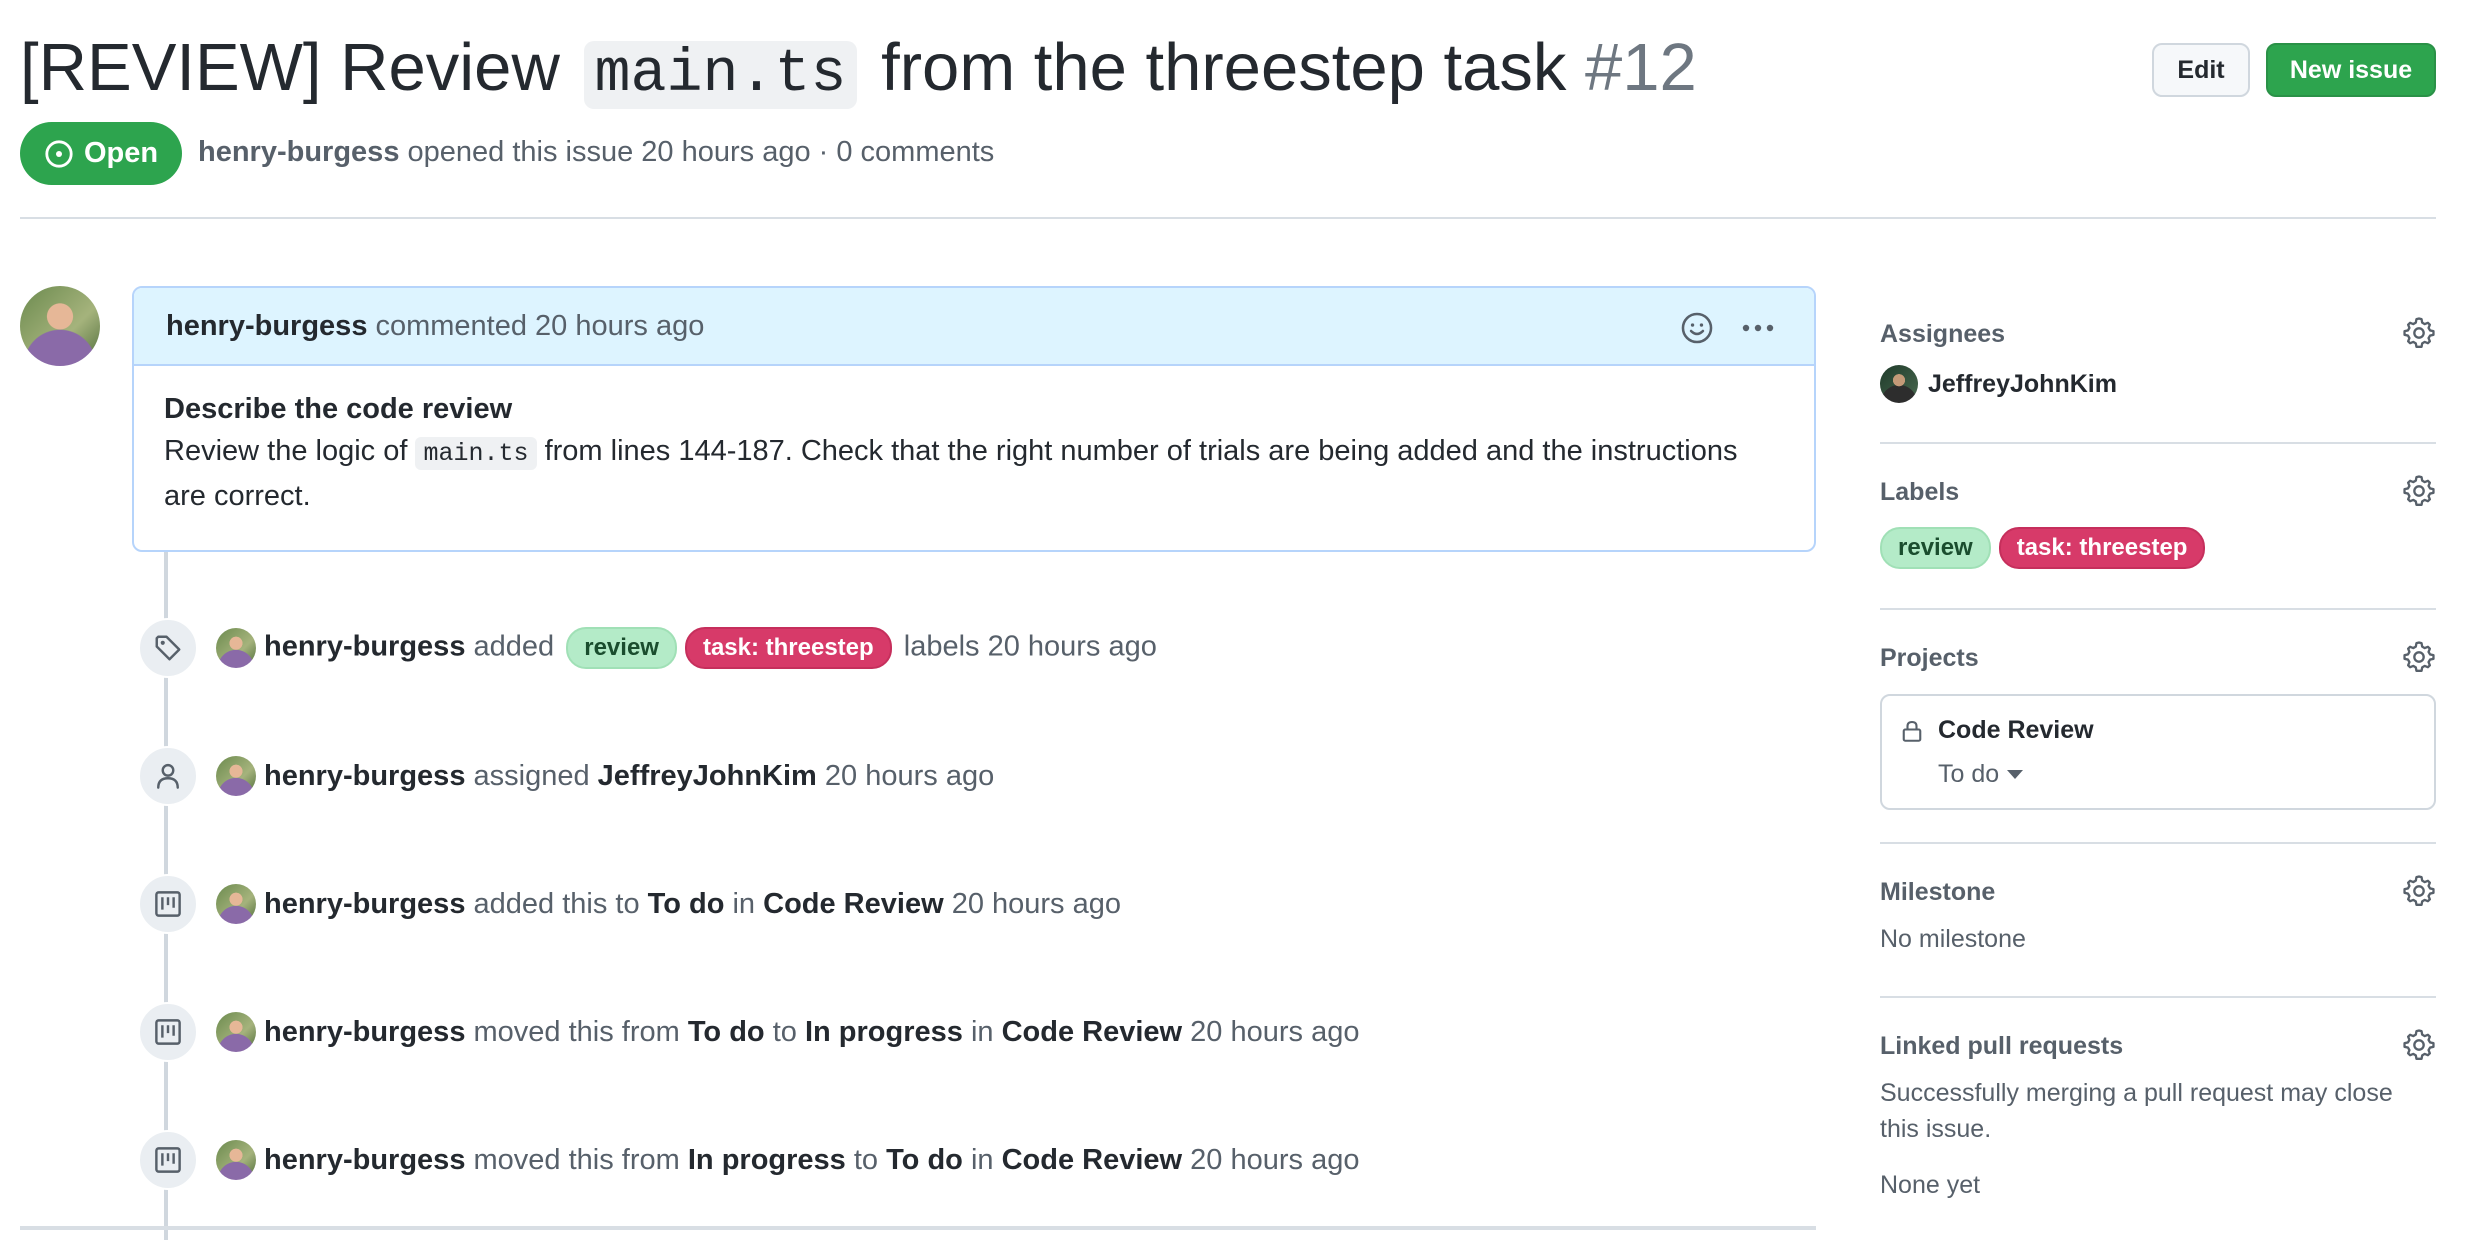  I want to click on project-column-value: To do, so click(1969, 774).